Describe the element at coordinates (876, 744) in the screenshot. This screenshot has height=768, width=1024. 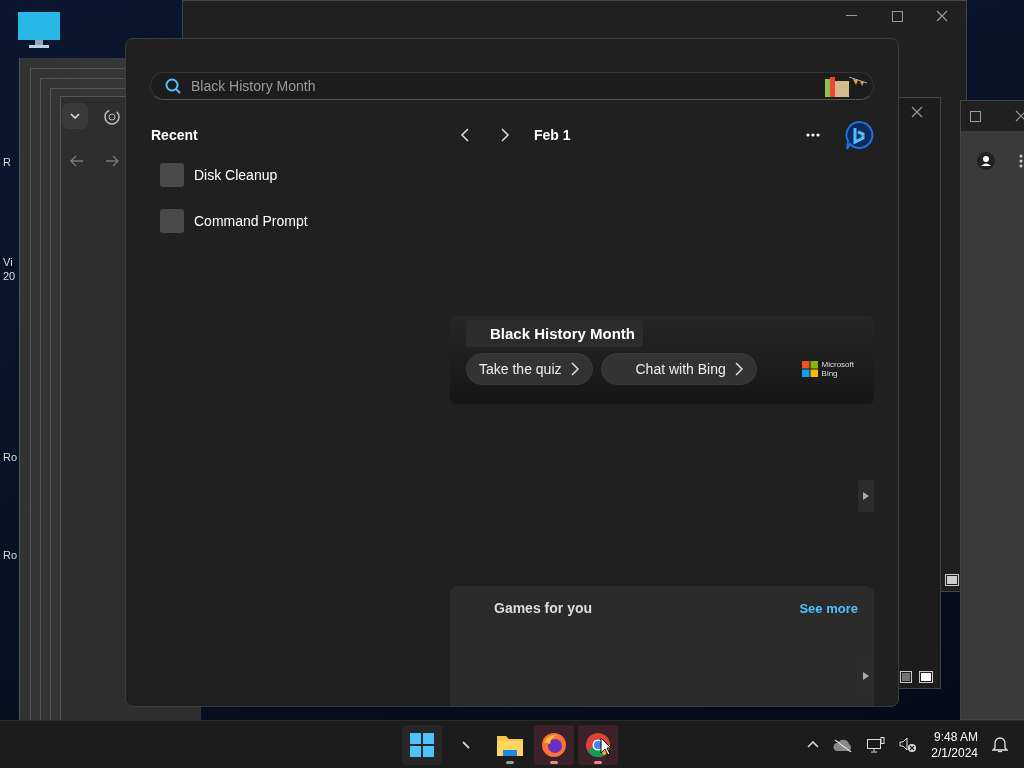
I see `network-icon` at that location.